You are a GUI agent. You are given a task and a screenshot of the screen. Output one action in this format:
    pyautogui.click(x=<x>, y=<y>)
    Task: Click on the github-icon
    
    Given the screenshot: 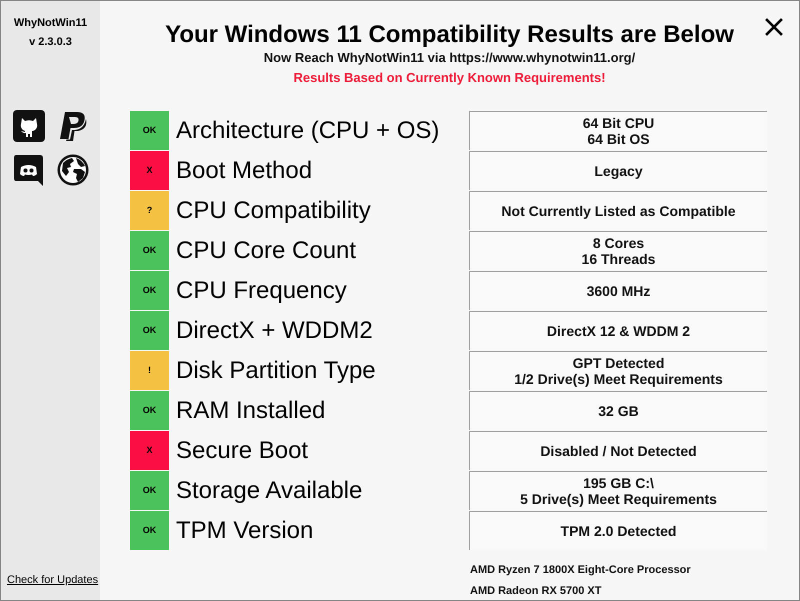 What is the action you would take?
    pyautogui.click(x=29, y=126)
    